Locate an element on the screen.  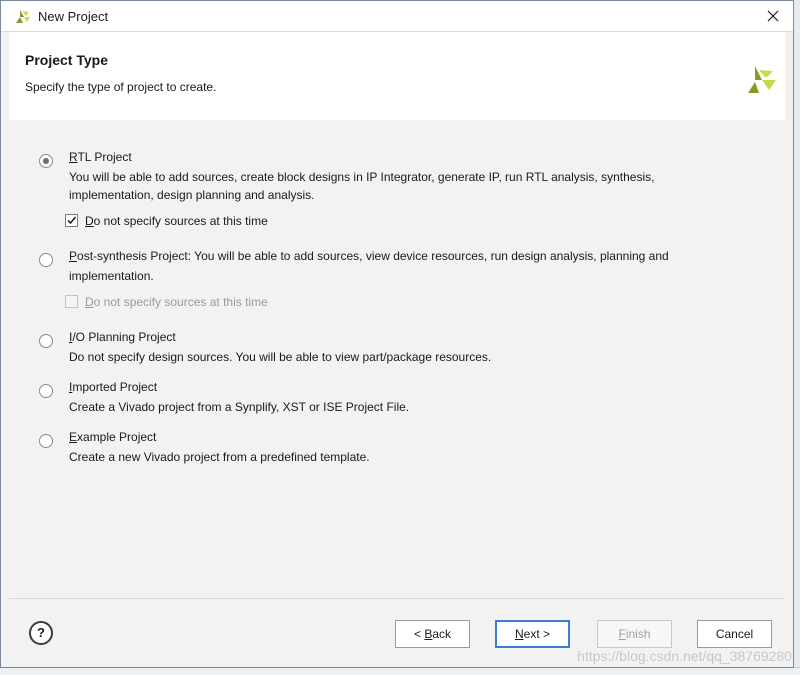
mnemonic: N is located at coordinates (519, 634).